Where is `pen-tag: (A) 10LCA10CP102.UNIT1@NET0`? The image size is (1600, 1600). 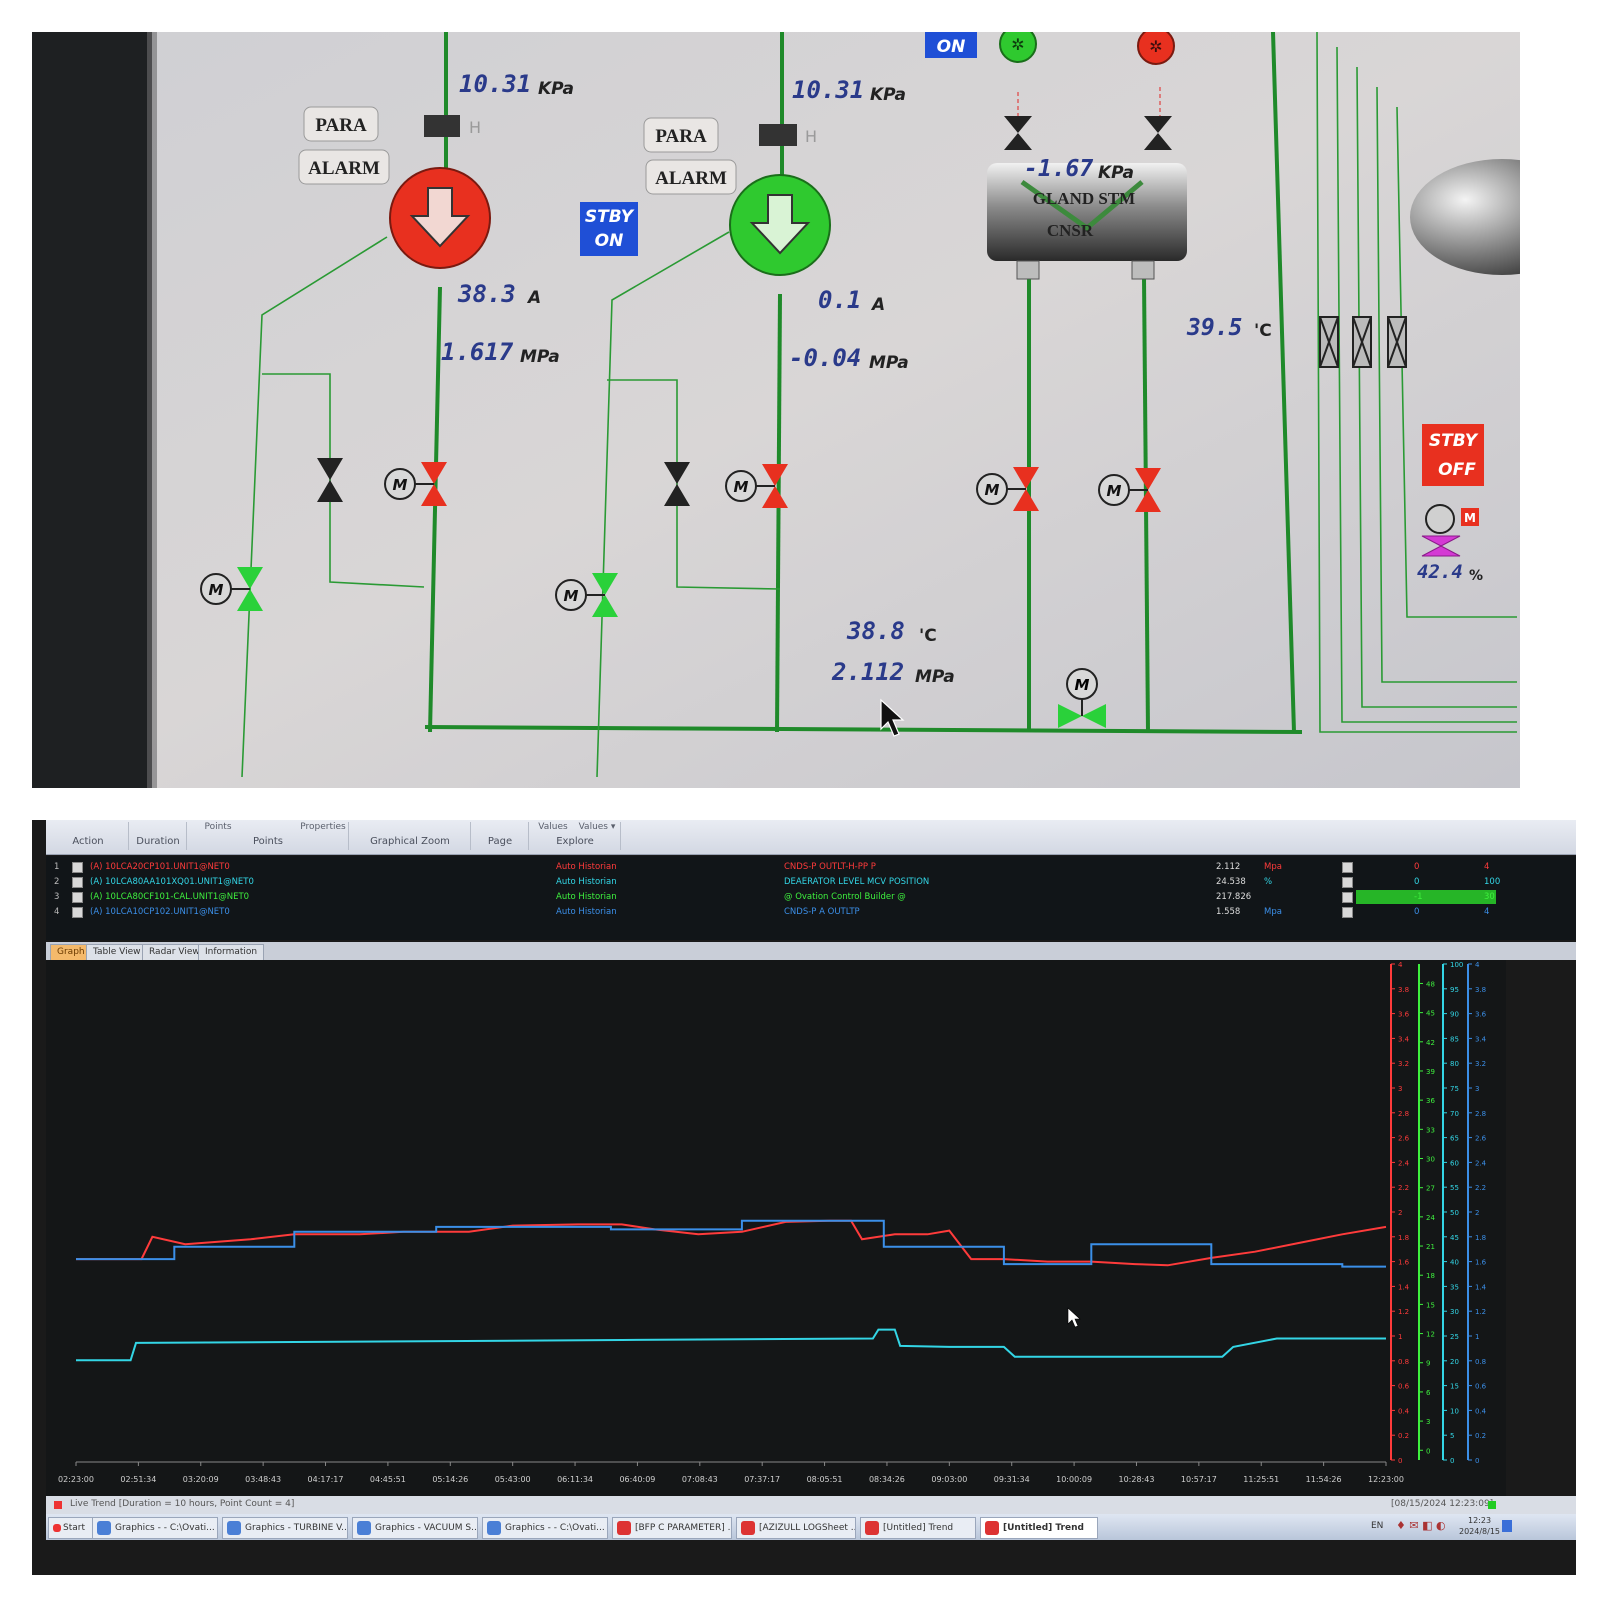 pen-tag: (A) 10LCA10CP102.UNIT1@NET0 is located at coordinates (160, 912).